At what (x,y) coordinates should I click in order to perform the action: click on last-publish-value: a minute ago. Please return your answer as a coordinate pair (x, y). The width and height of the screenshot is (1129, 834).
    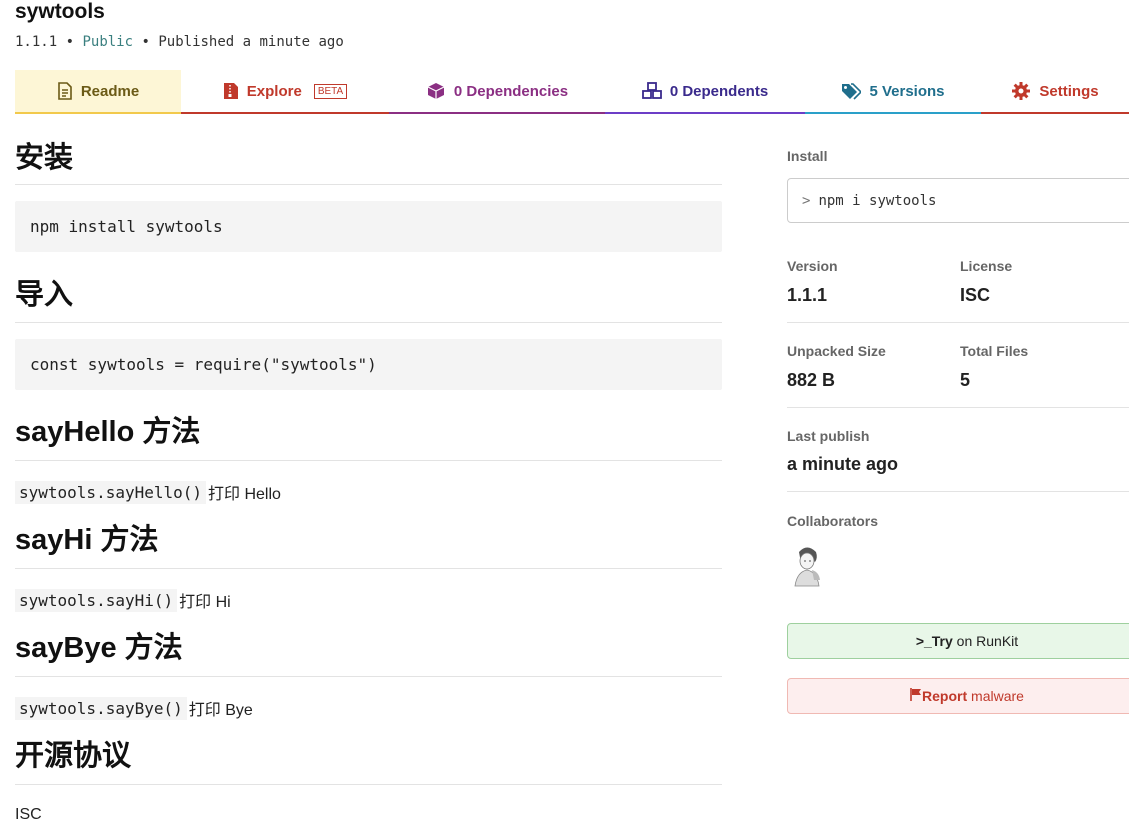
    Looking at the image, I should click on (843, 464).